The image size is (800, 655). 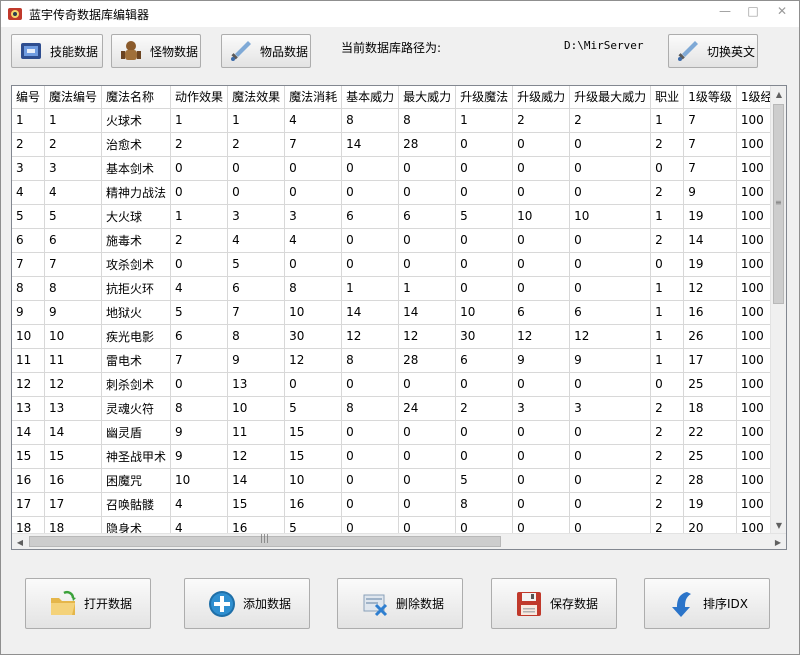 What do you see at coordinates (399, 541) in the screenshot?
I see `horizontal-scrollbar: ◀ ||| ▶` at bounding box center [399, 541].